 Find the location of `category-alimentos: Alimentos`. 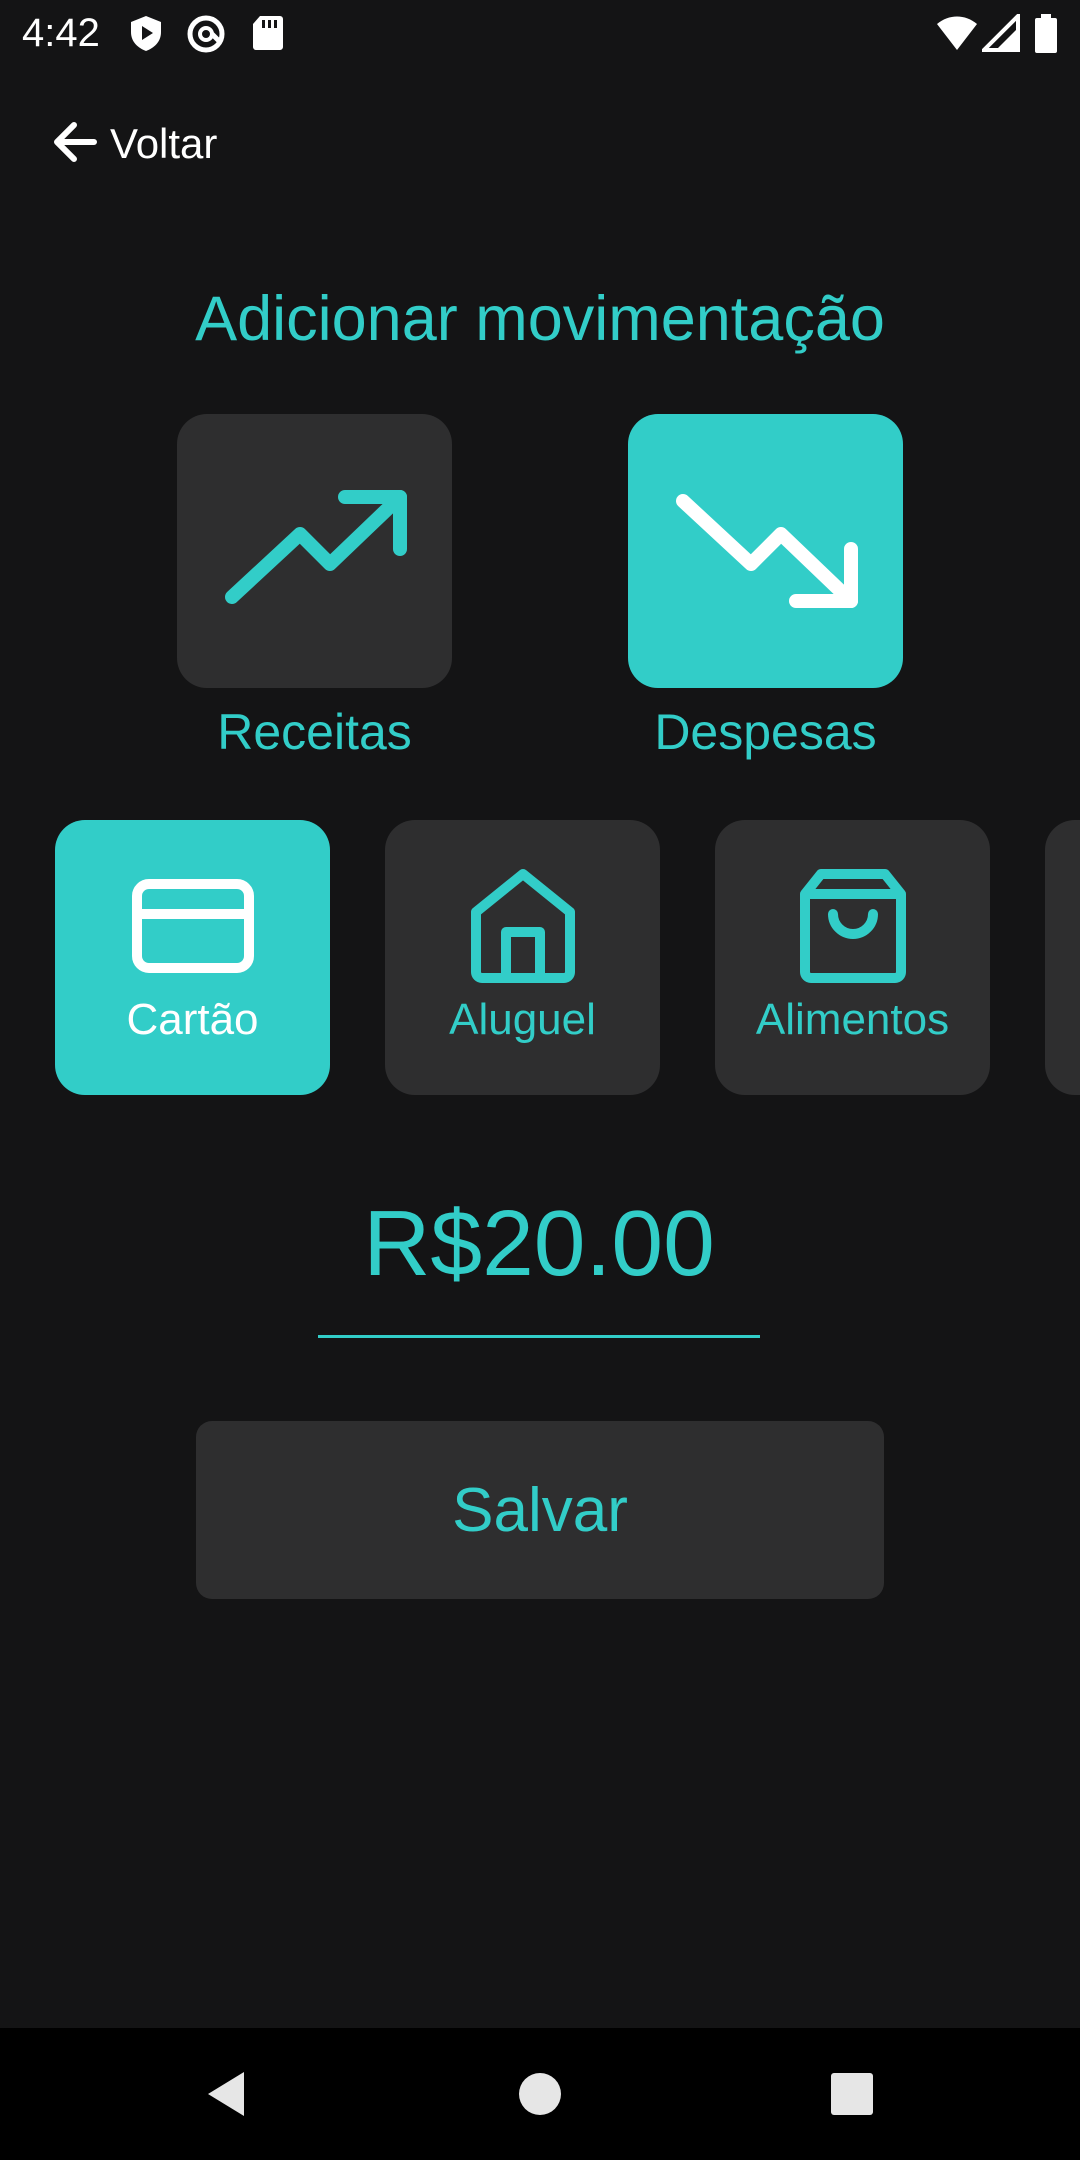

category-alimentos: Alimentos is located at coordinates (852, 957).